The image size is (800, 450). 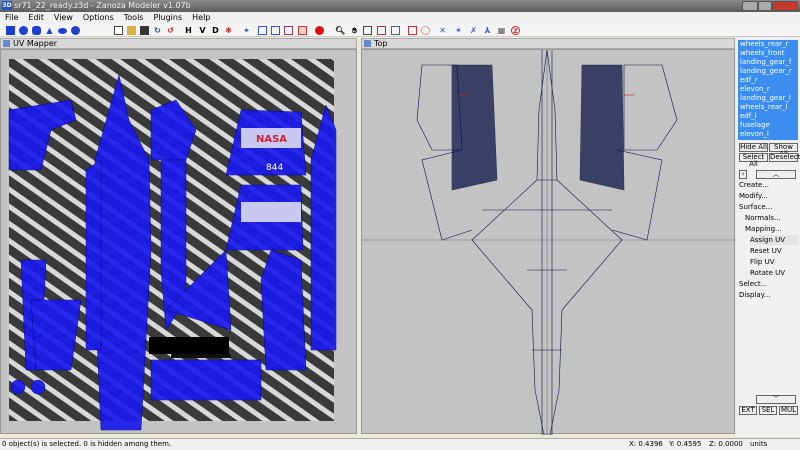 I want to click on uv-mapper-header: UV Mapper, so click(x=178, y=43).